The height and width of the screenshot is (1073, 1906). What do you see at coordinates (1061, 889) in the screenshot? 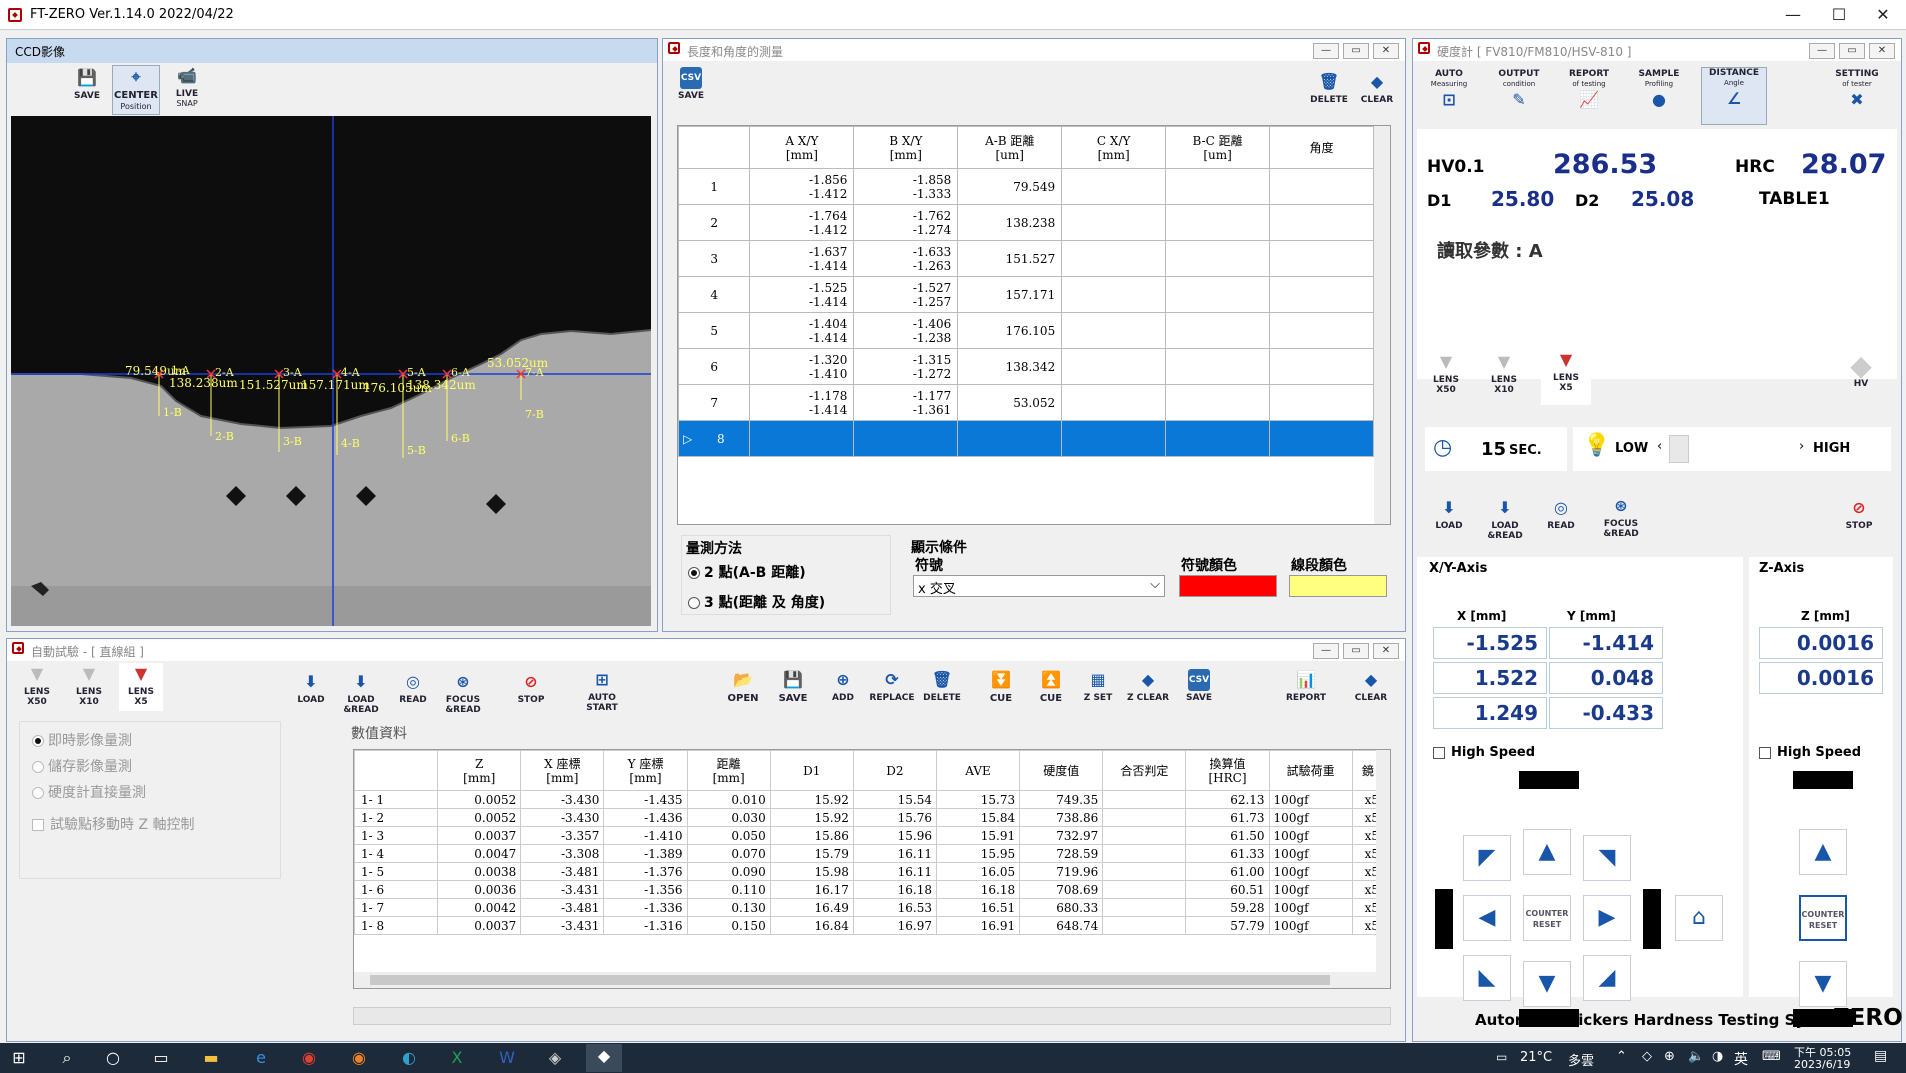
I see `data-cell: 708.69` at bounding box center [1061, 889].